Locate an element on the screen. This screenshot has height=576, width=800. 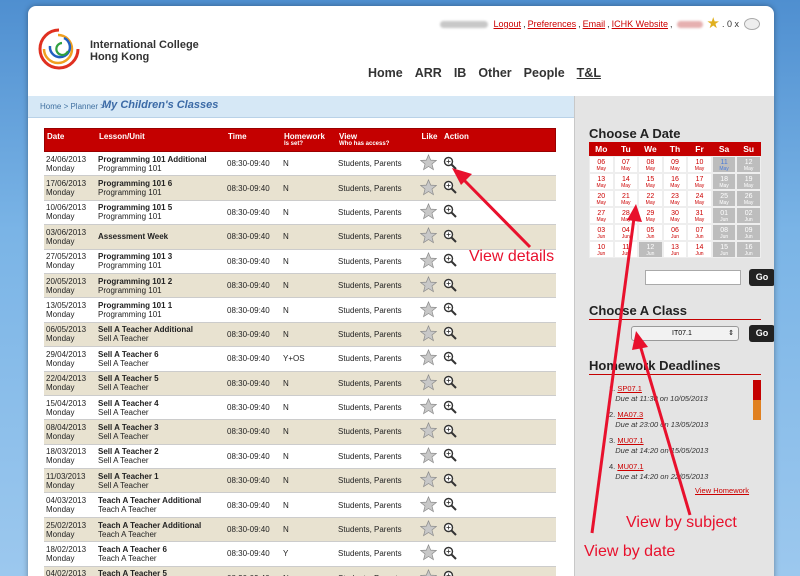
annotation-view-details: View details is located at coordinates (512, 256).